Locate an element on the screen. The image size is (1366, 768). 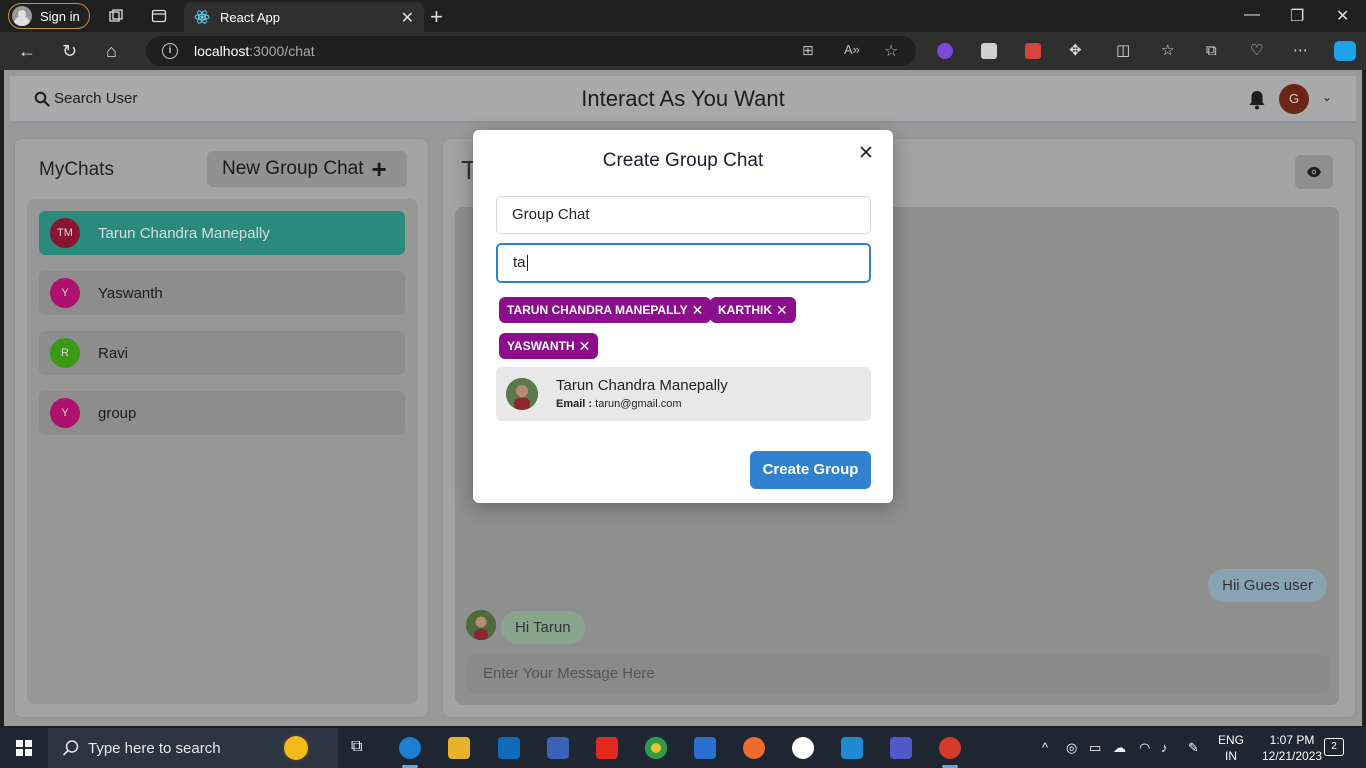
chat-item-group: Y group is located at coordinates (222, 413).